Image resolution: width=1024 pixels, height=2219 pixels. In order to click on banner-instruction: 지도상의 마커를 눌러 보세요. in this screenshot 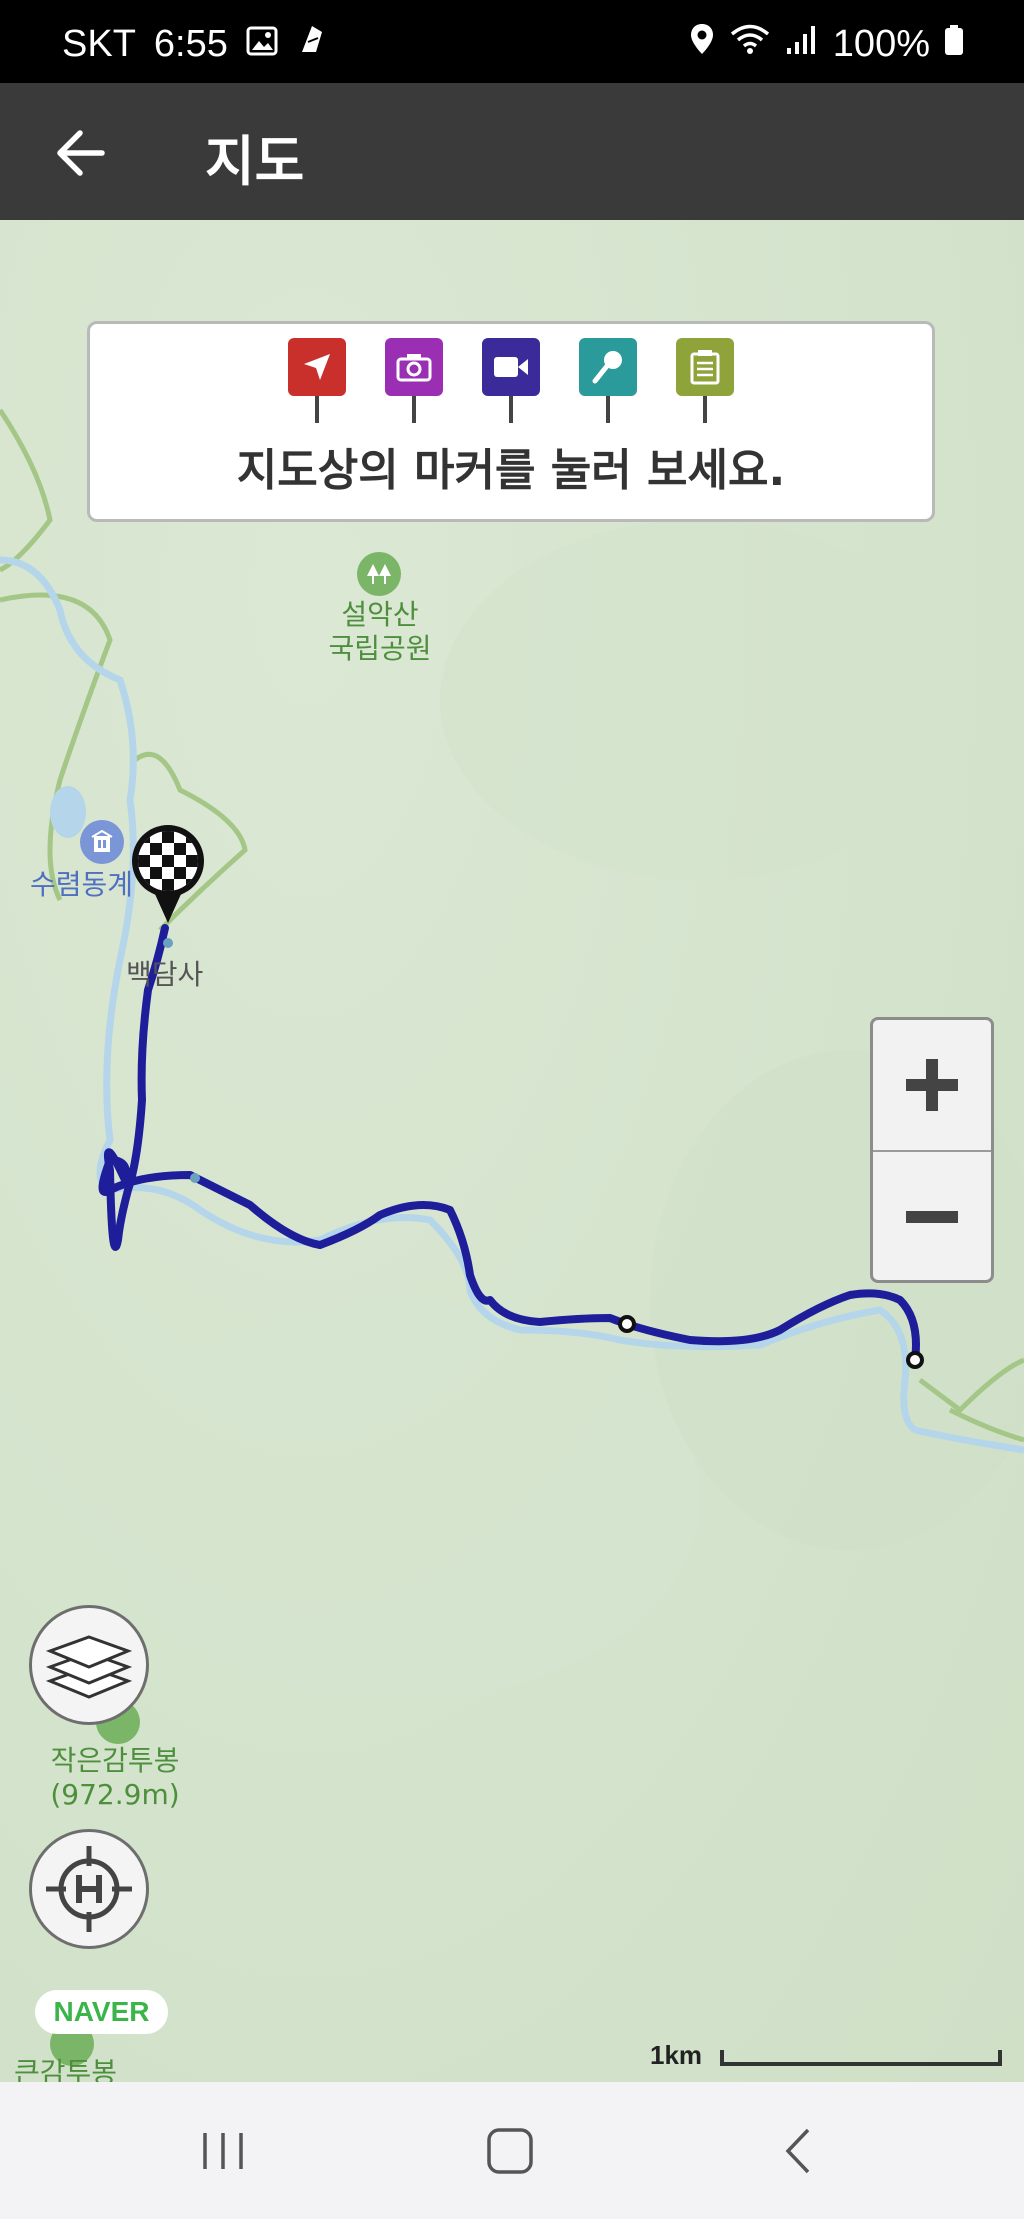, I will do `click(511, 470)`.